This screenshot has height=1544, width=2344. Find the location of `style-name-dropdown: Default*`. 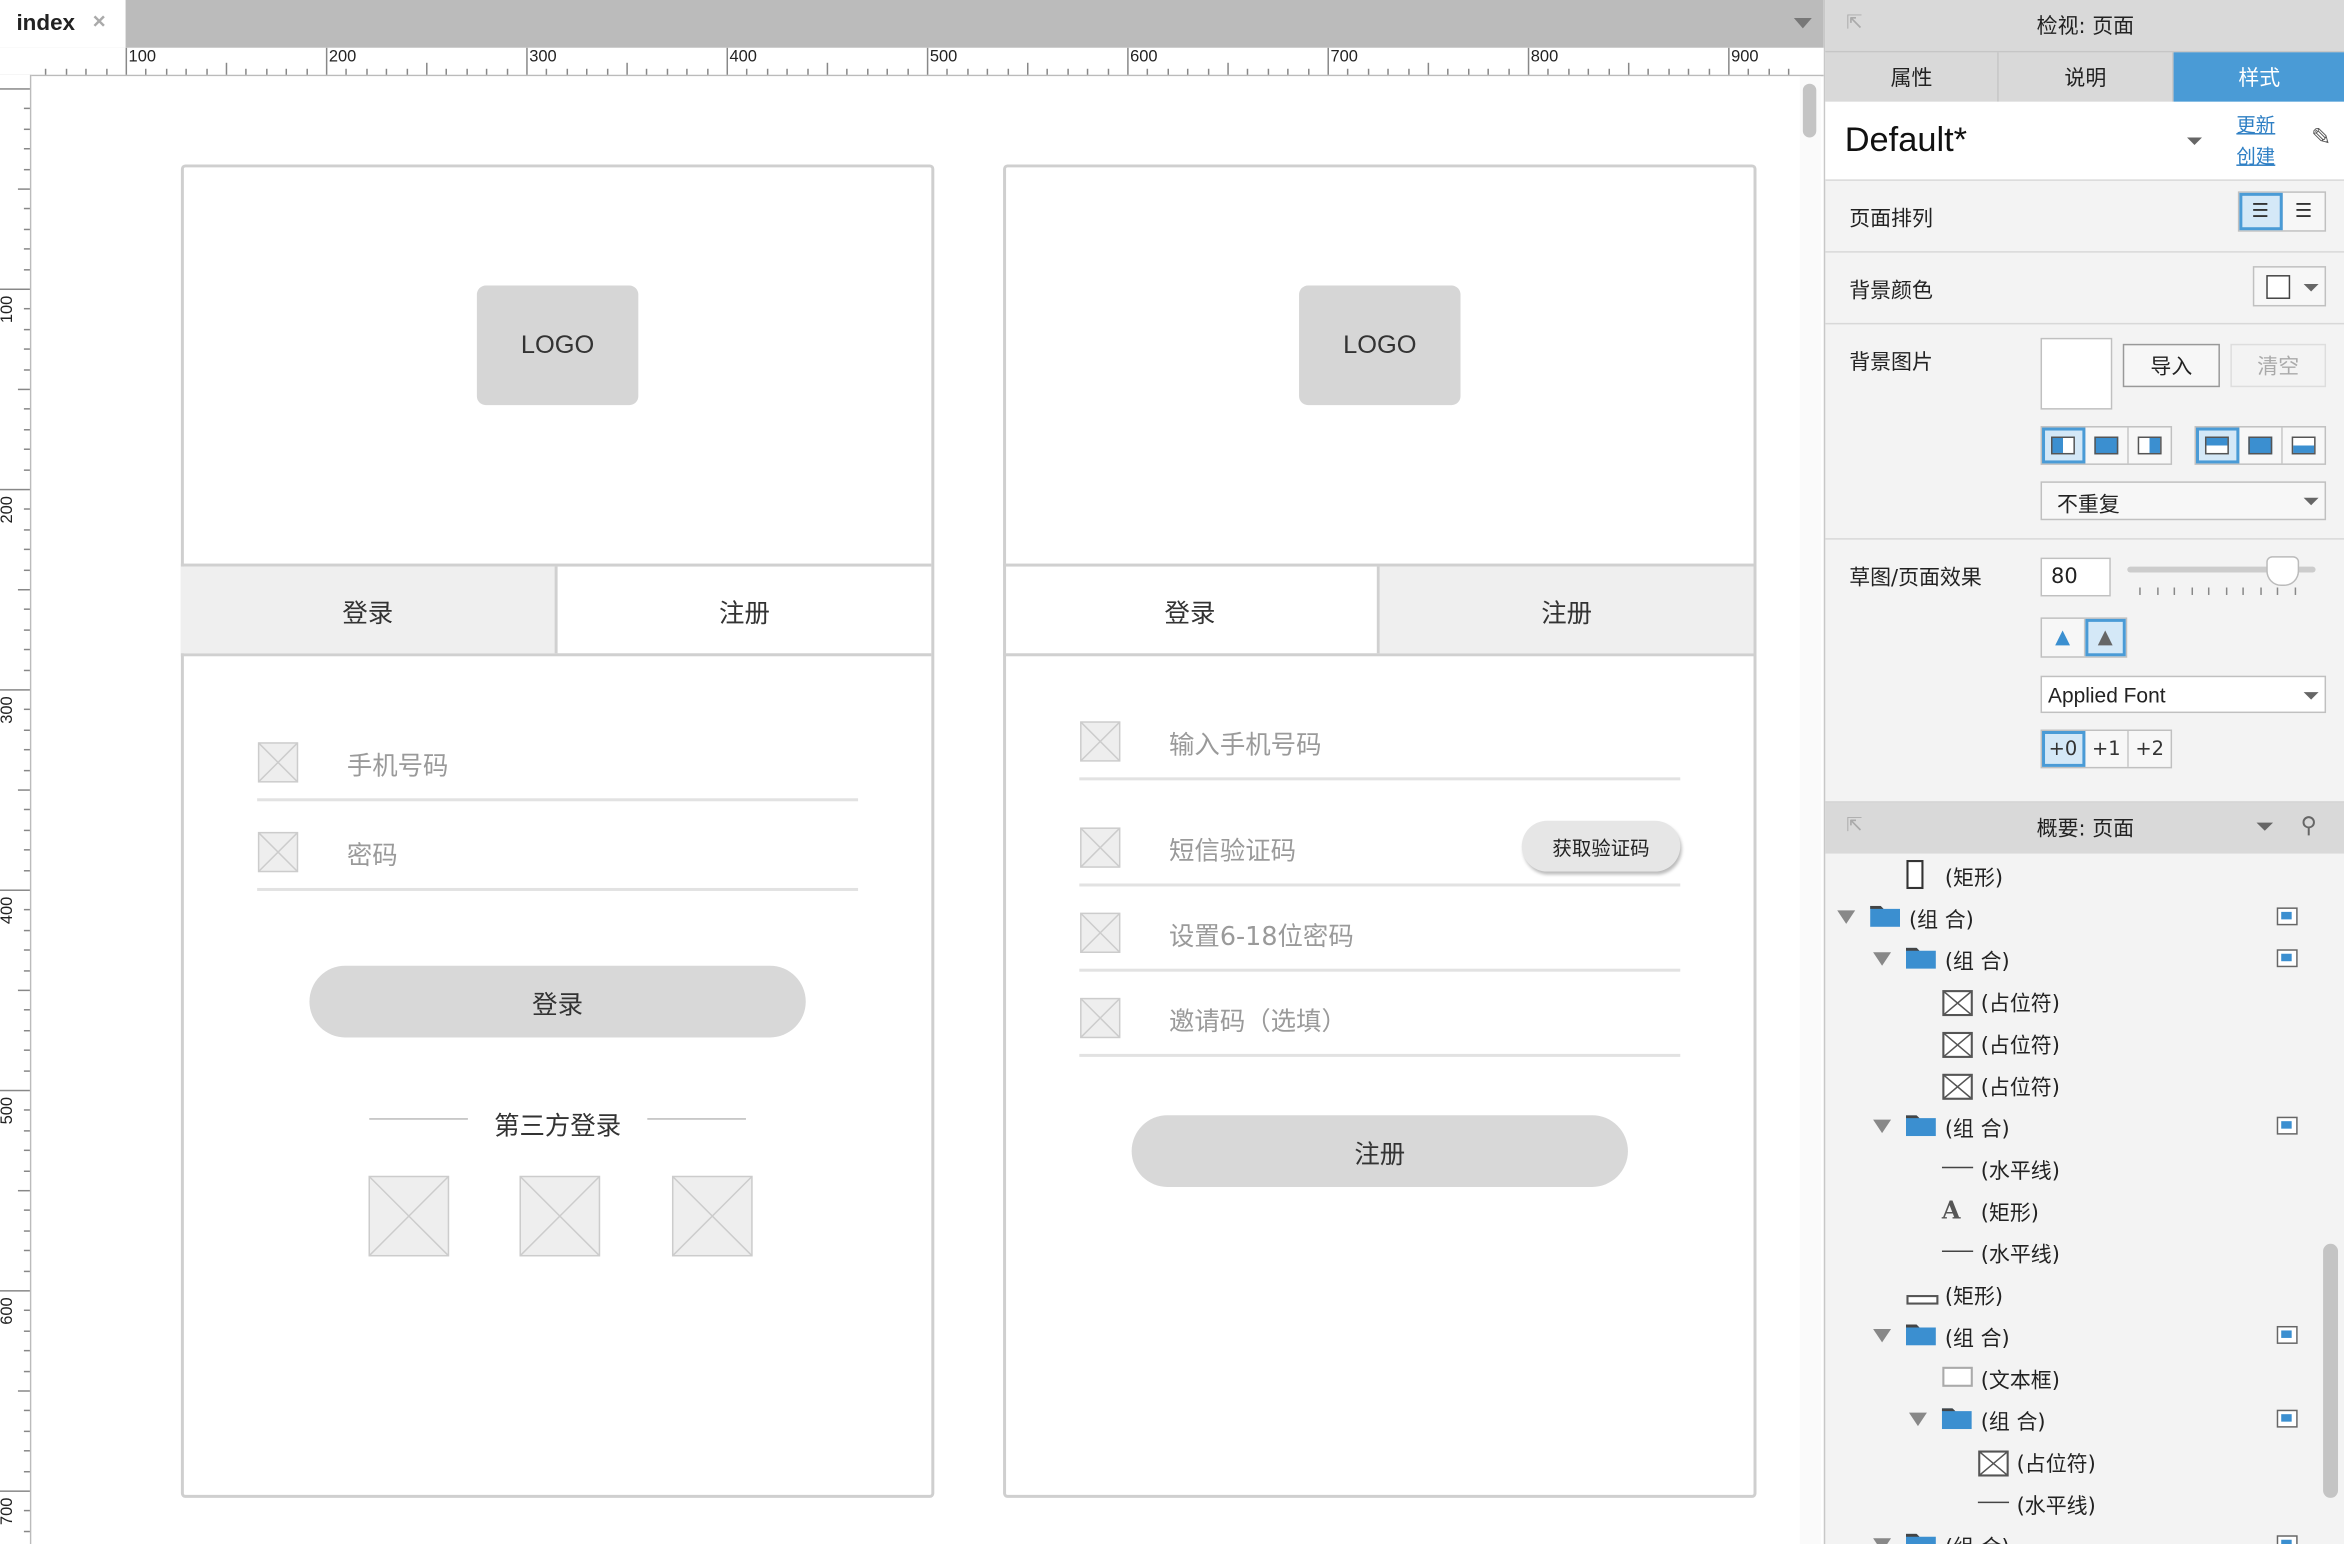

style-name-dropdown: Default* is located at coordinates (1906, 140).